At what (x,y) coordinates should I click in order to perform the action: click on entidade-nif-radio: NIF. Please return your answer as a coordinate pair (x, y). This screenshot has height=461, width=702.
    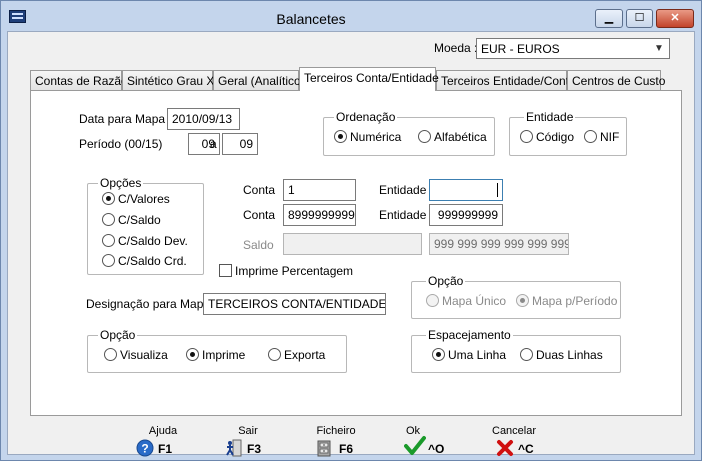
    Looking at the image, I should click on (601, 137).